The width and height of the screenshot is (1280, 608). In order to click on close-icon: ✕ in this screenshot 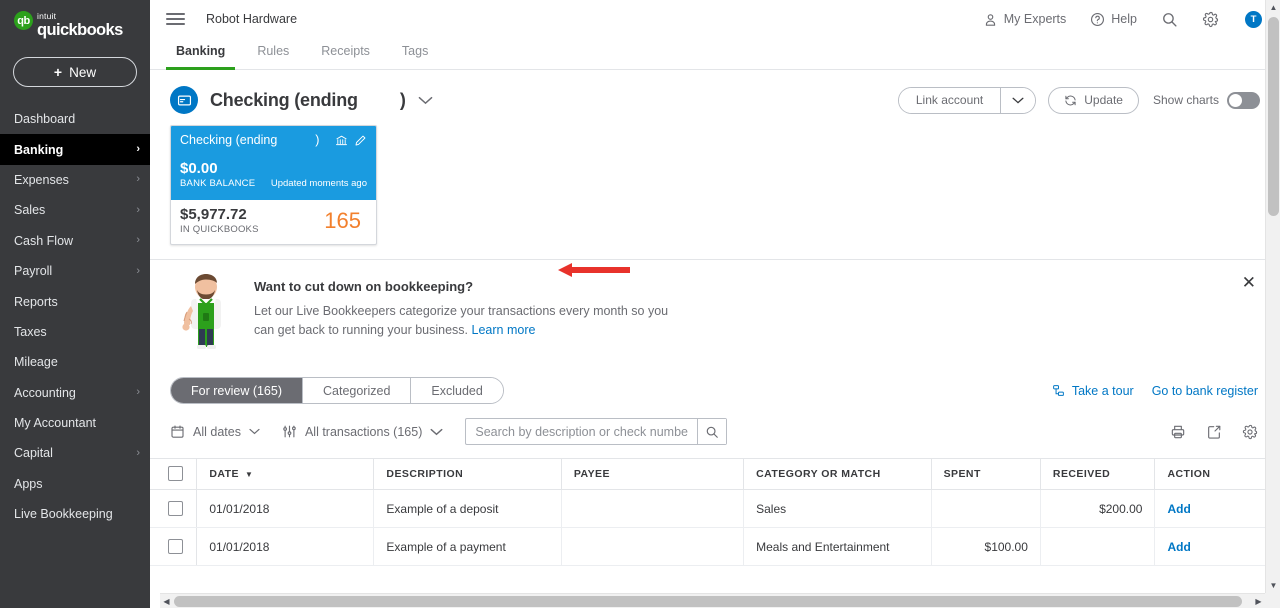, I will do `click(1249, 282)`.